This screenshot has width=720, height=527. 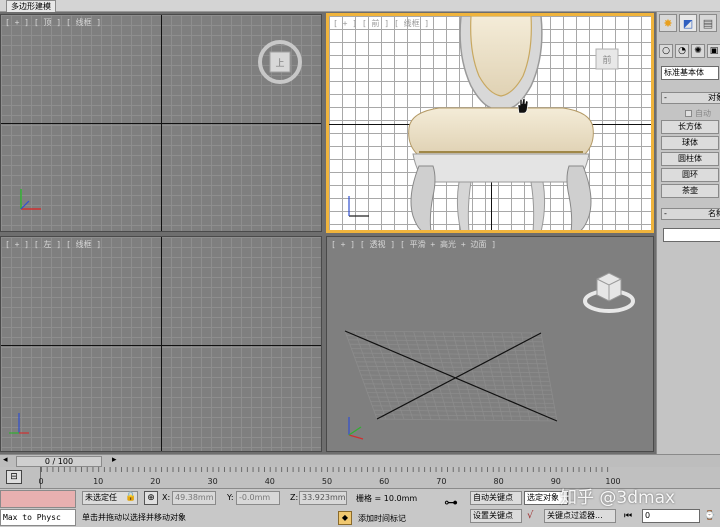 I want to click on geometry-icon: ○, so click(x=666, y=51).